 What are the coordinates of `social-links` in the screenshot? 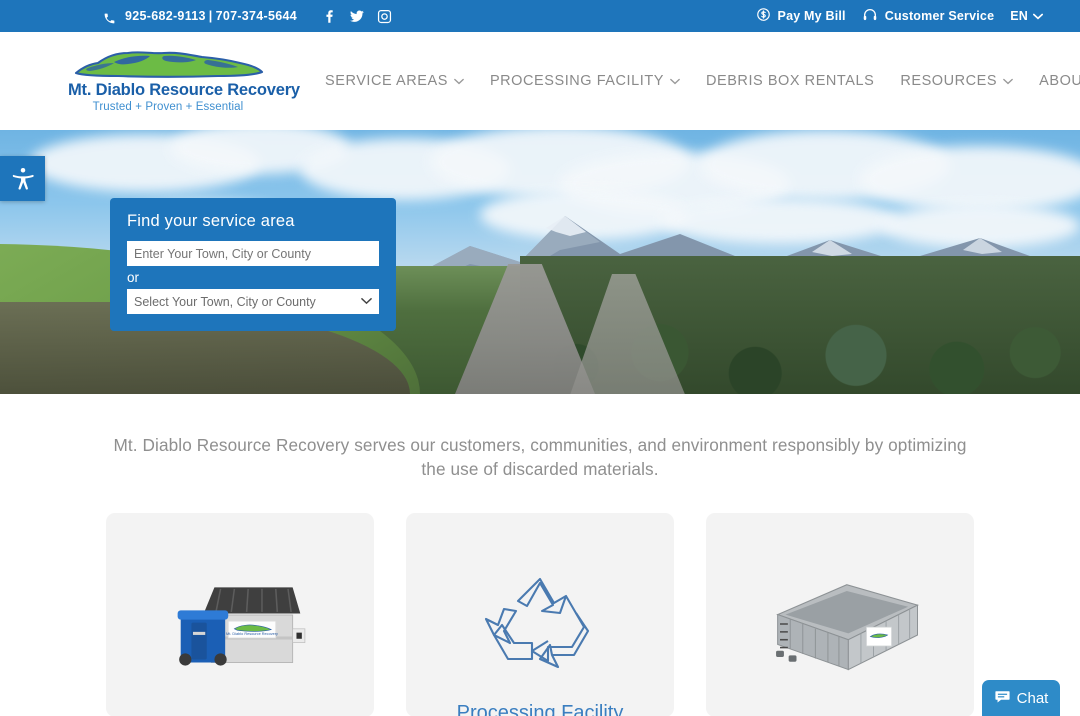 It's located at (357, 16).